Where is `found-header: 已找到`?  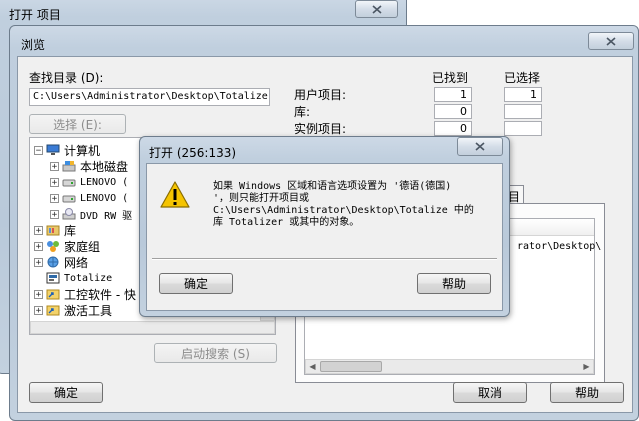
found-header: 已找到 is located at coordinates (450, 78).